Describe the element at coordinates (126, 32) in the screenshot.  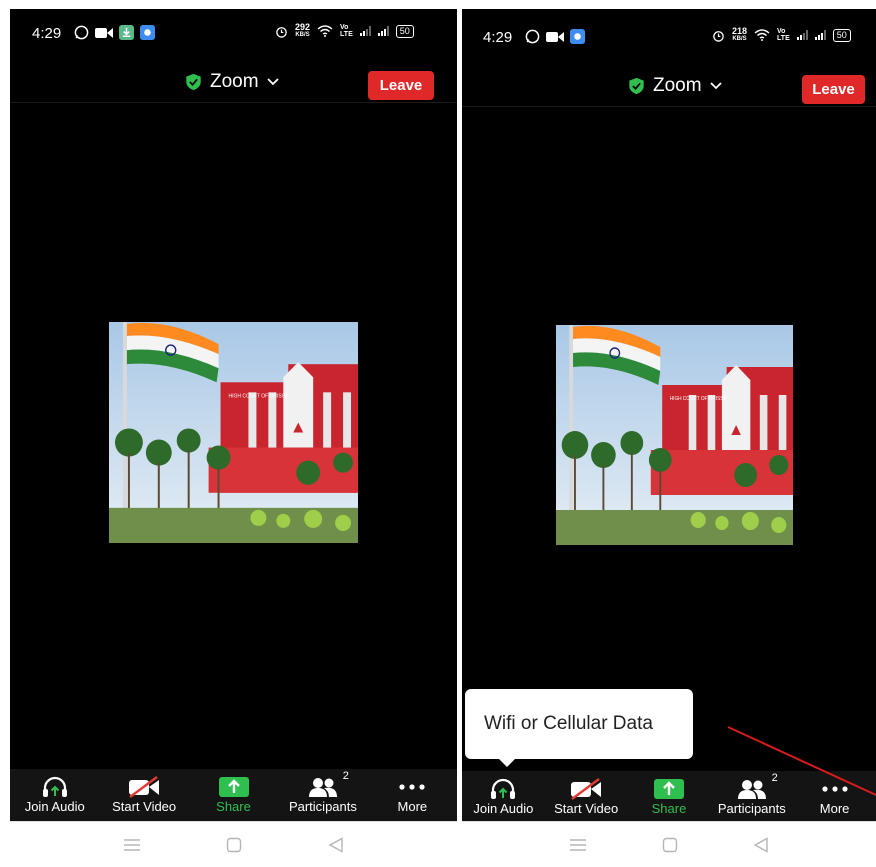
I see `download-icon` at that location.